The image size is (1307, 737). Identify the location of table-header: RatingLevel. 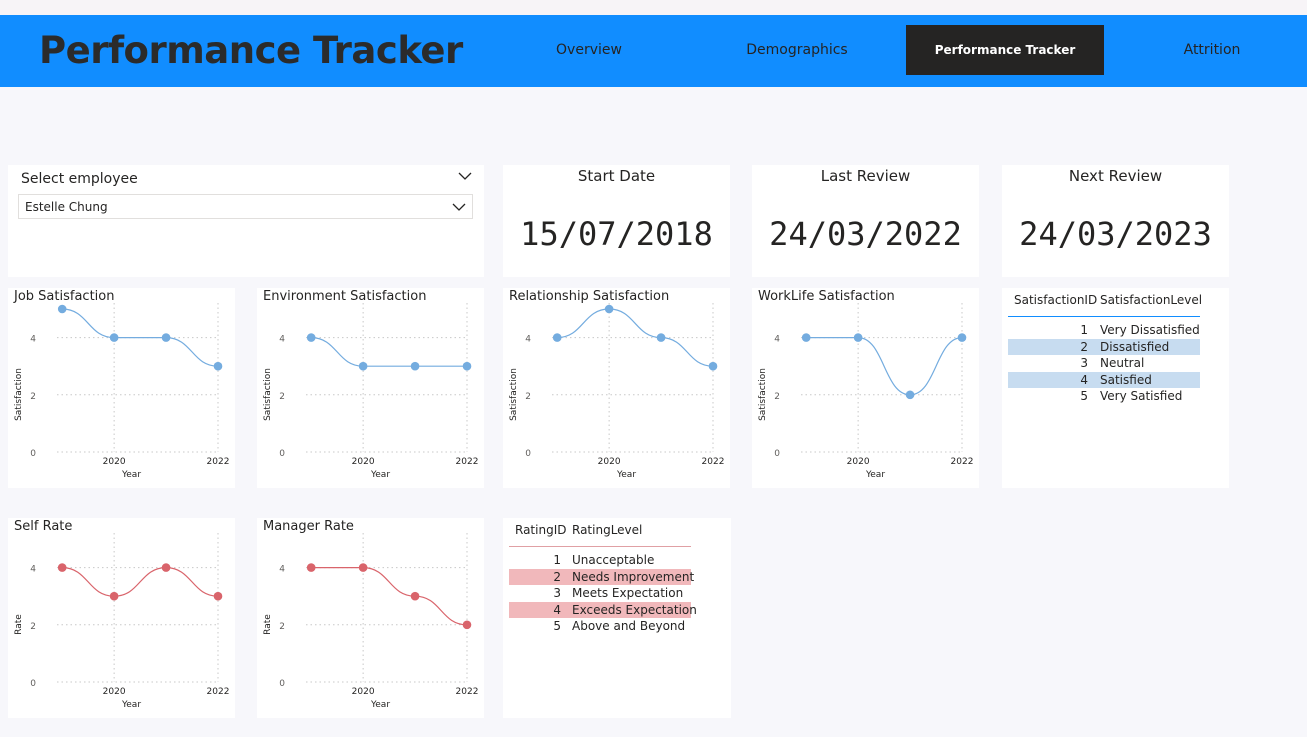
(607, 530).